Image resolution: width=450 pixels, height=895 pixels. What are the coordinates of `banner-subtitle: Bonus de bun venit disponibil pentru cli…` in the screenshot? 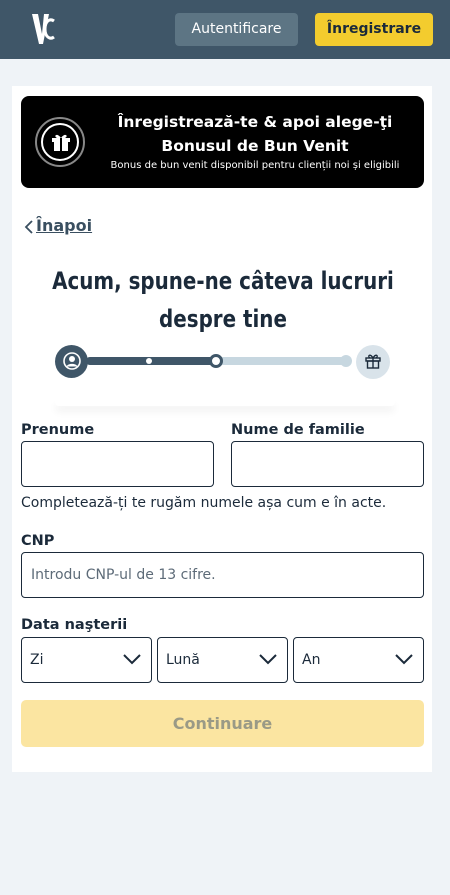 It's located at (255, 165).